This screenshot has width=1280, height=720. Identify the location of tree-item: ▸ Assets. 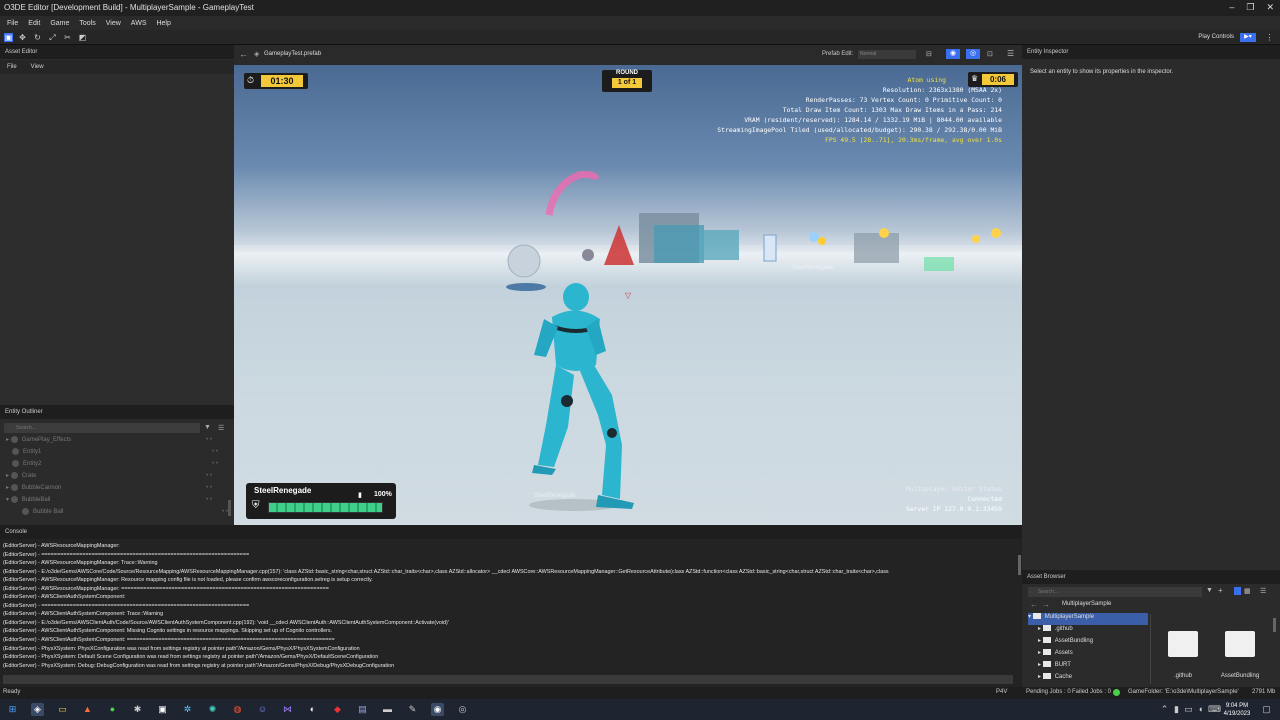
(1098, 655).